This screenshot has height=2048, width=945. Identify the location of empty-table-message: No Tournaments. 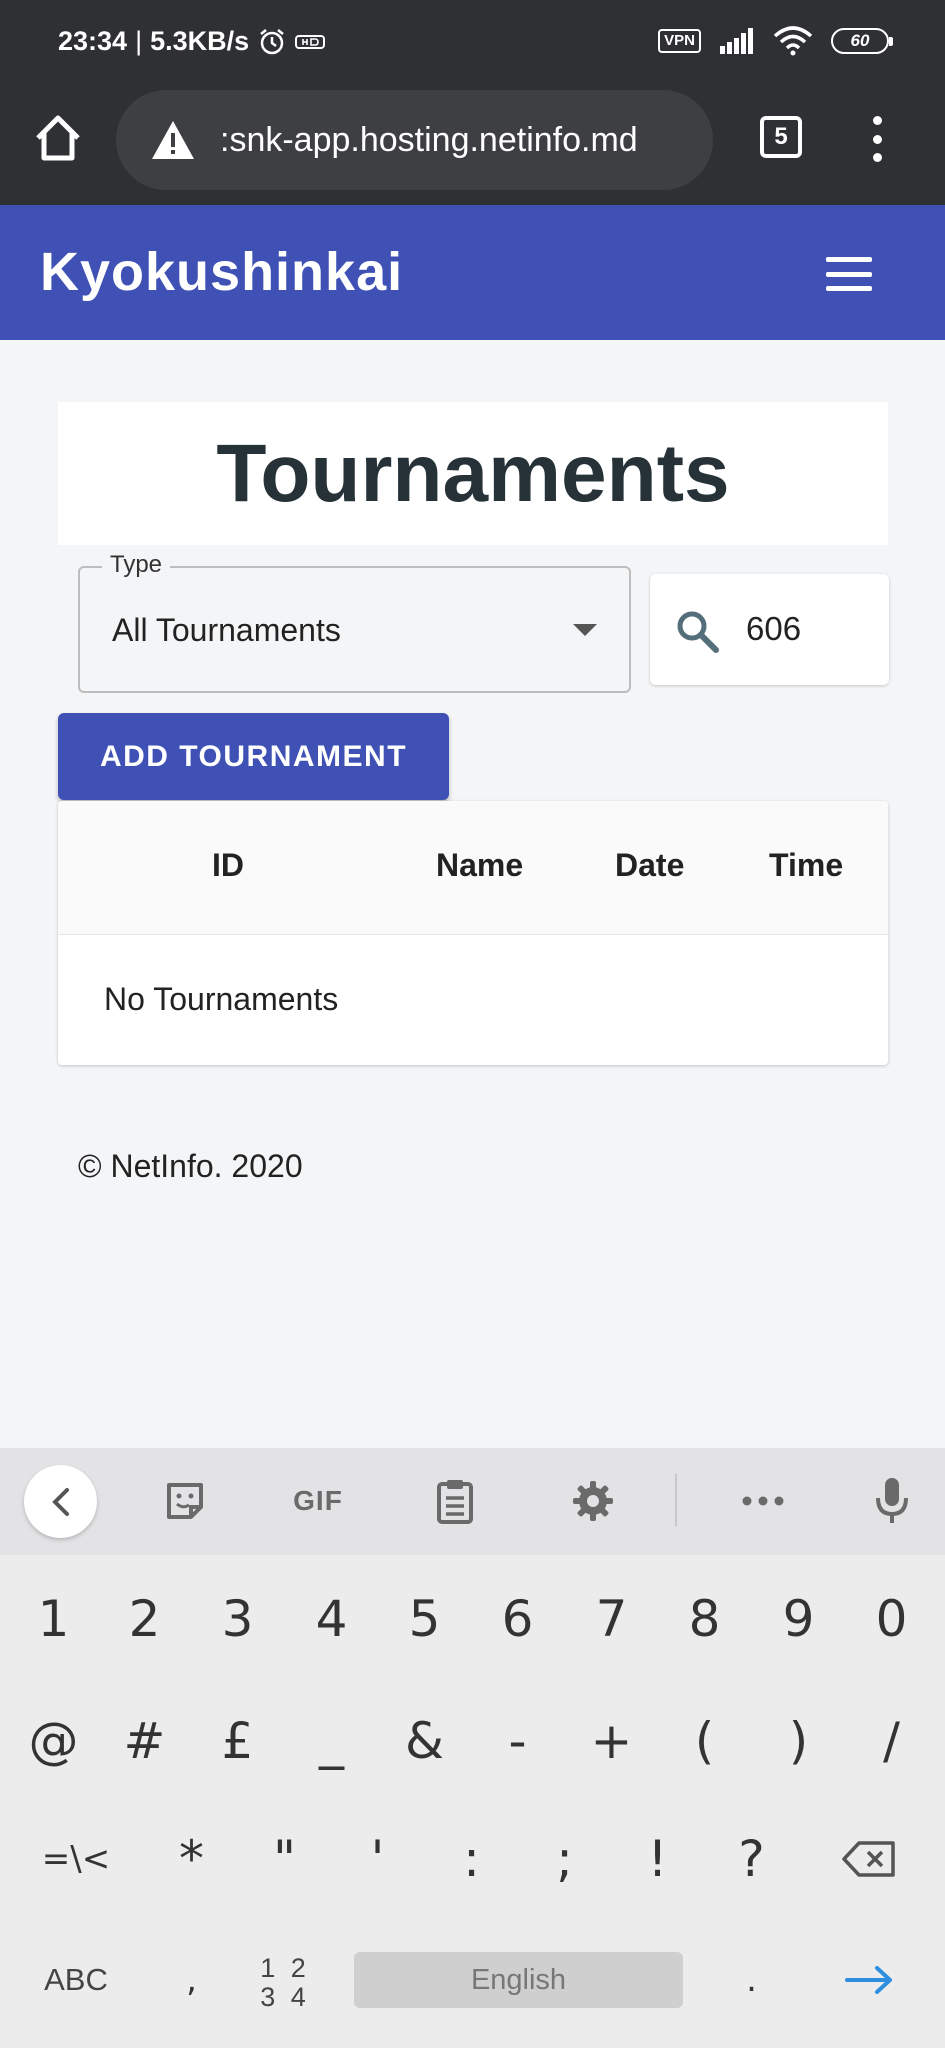
(221, 999).